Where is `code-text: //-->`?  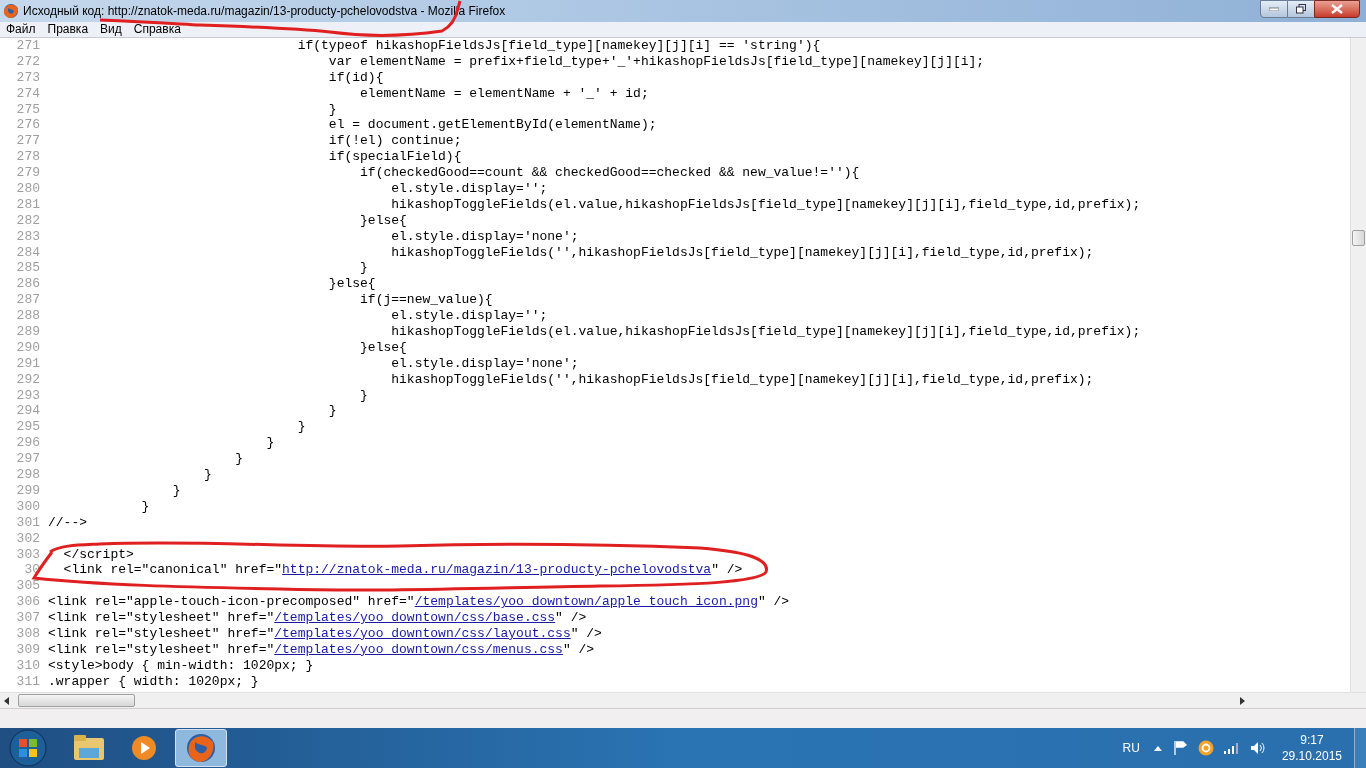
code-text: //--> is located at coordinates (67, 522).